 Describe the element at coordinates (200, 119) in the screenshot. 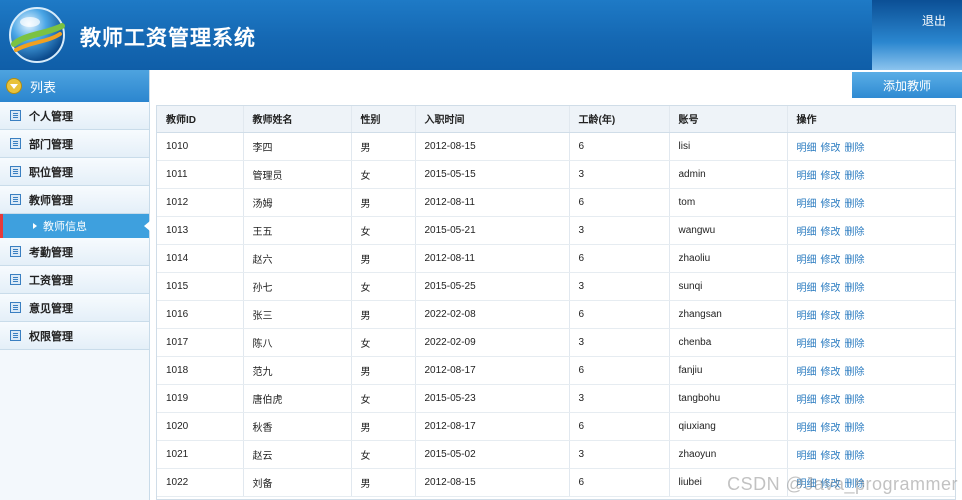

I see `column-header: 教师ID` at that location.